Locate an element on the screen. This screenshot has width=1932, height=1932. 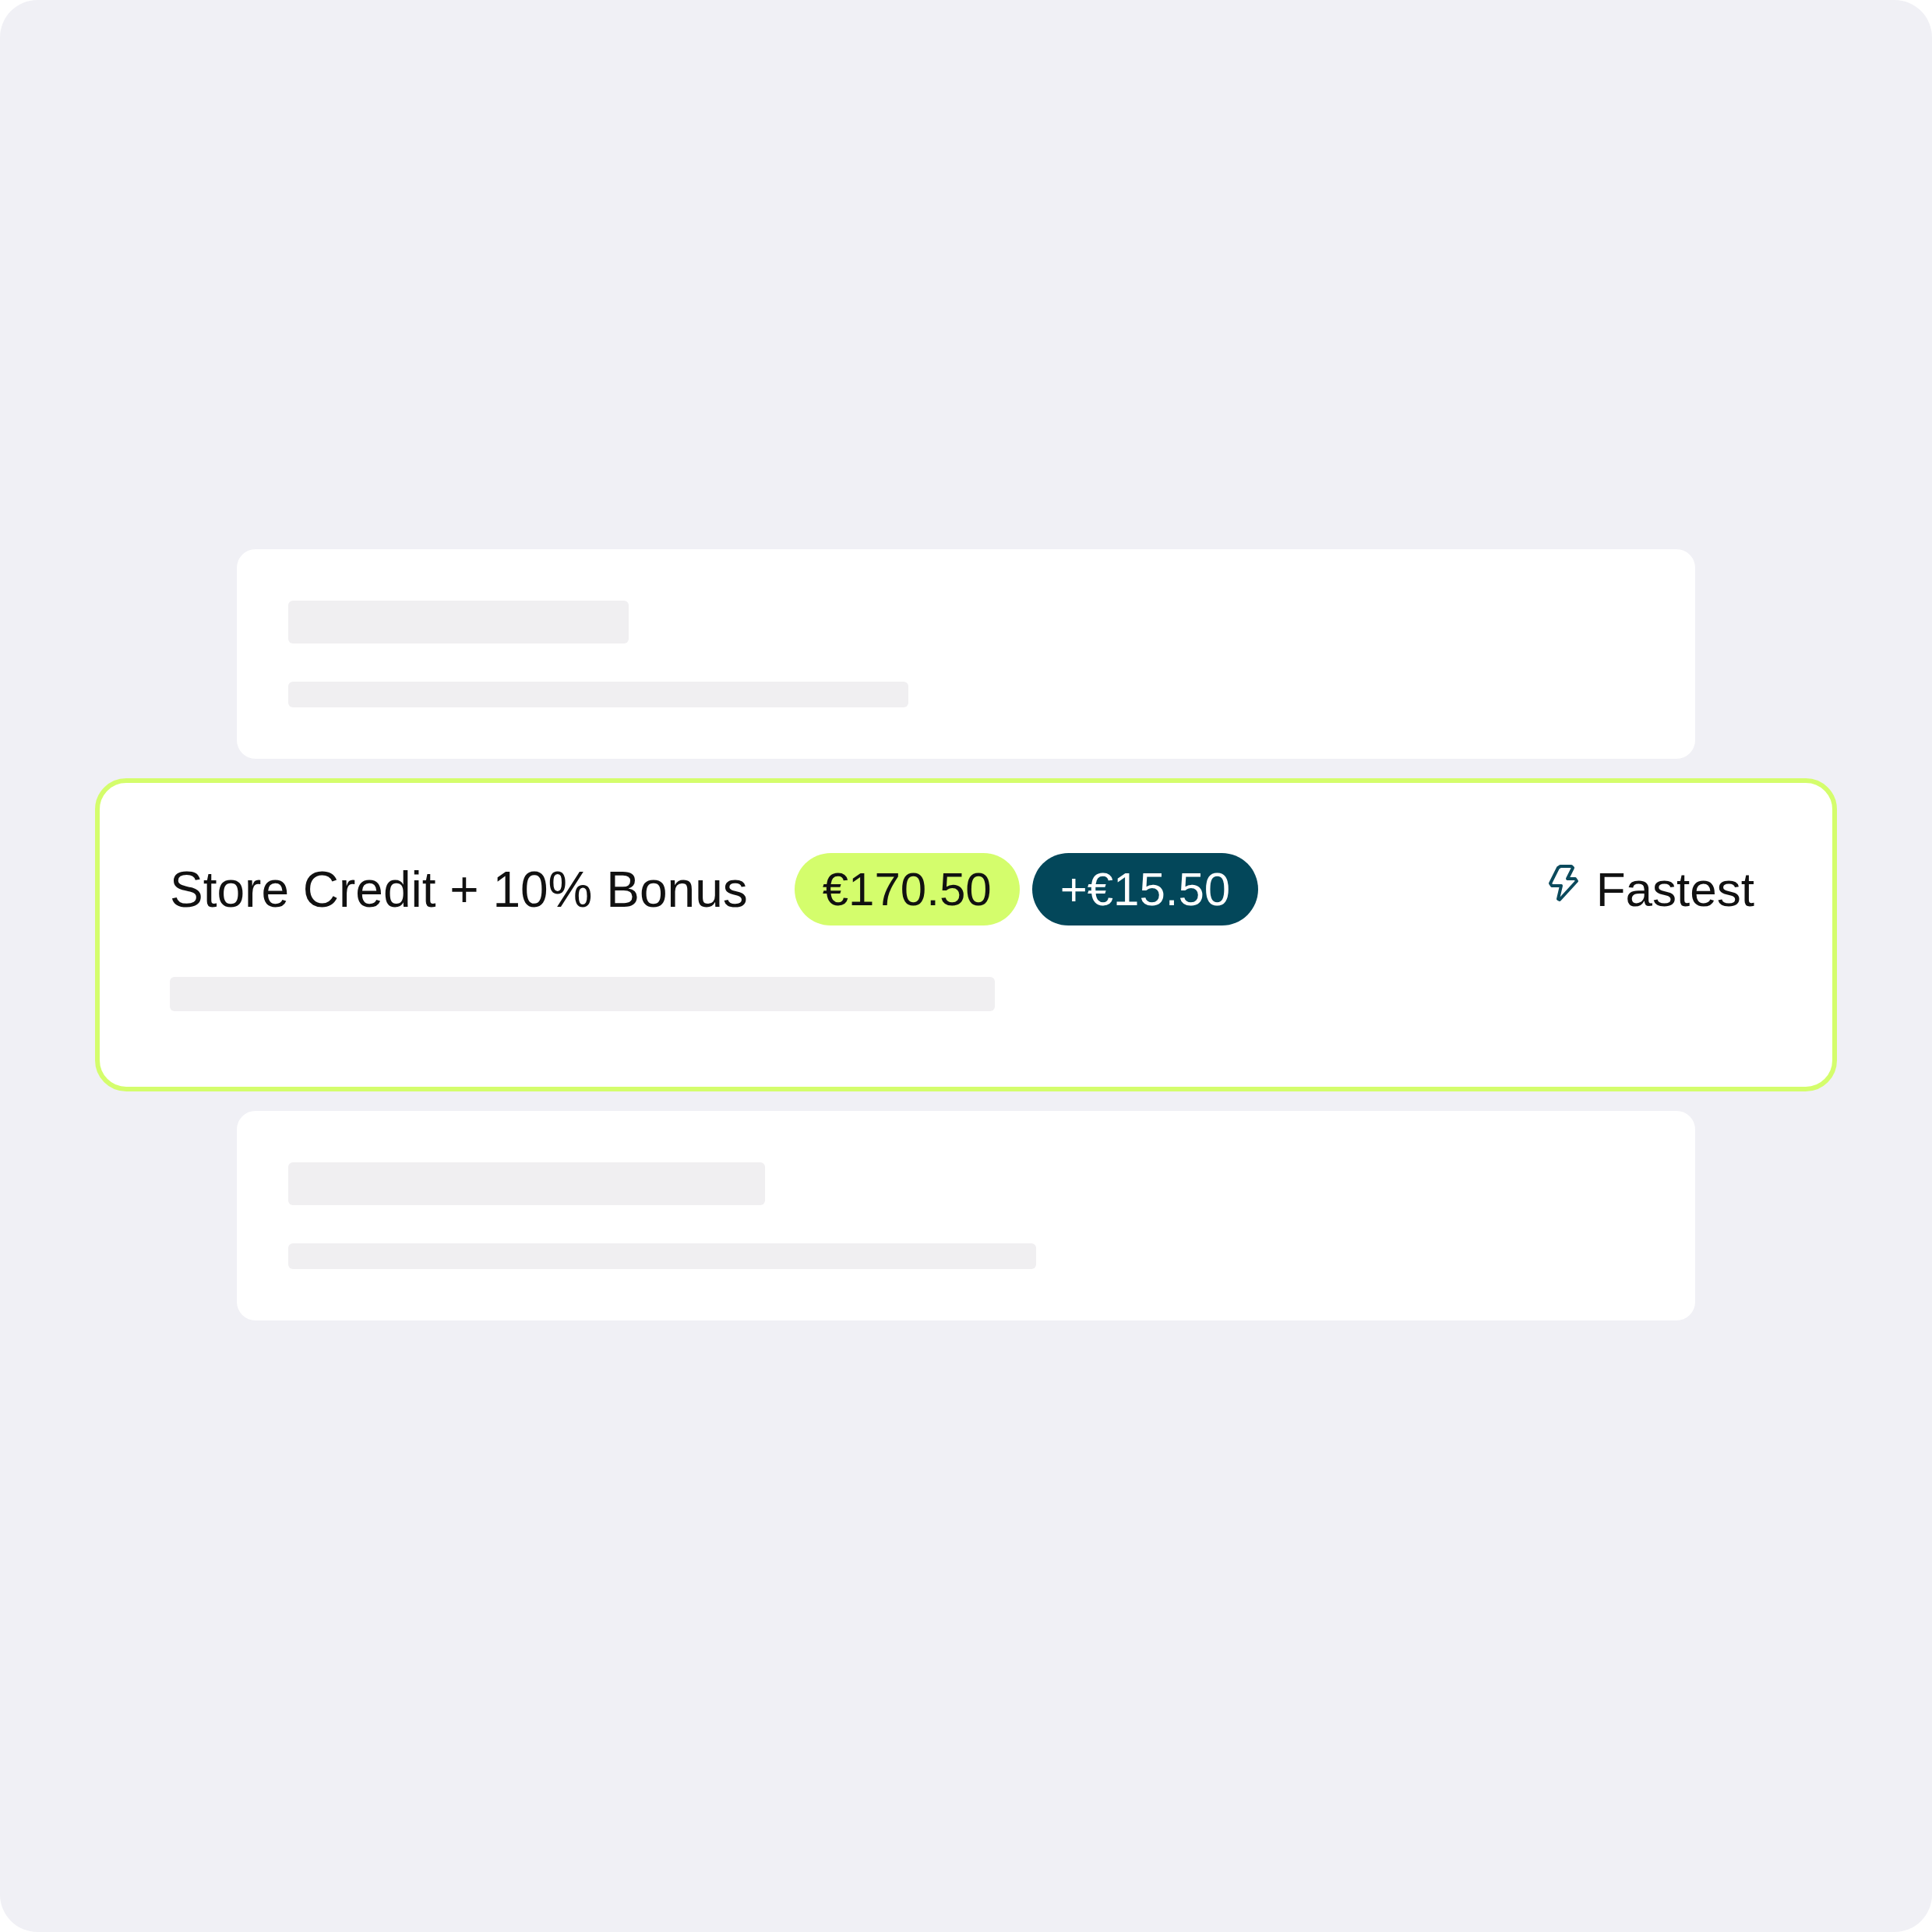
option-title: Store Credit + 10% Bonus is located at coordinates (459, 889).